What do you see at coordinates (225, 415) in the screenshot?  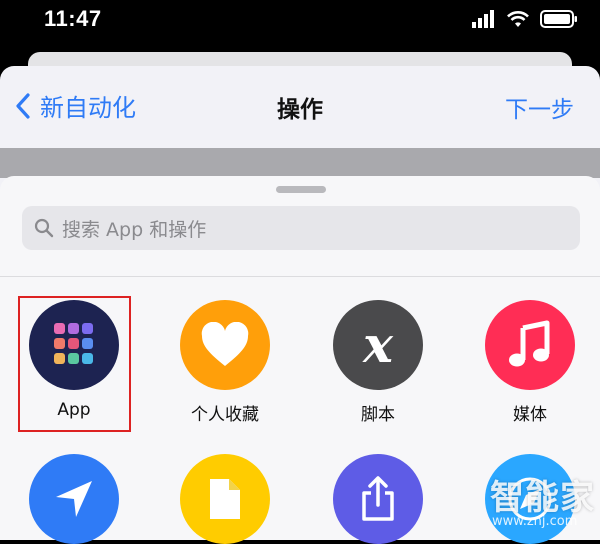 I see `action-label: 个人收藏` at bounding box center [225, 415].